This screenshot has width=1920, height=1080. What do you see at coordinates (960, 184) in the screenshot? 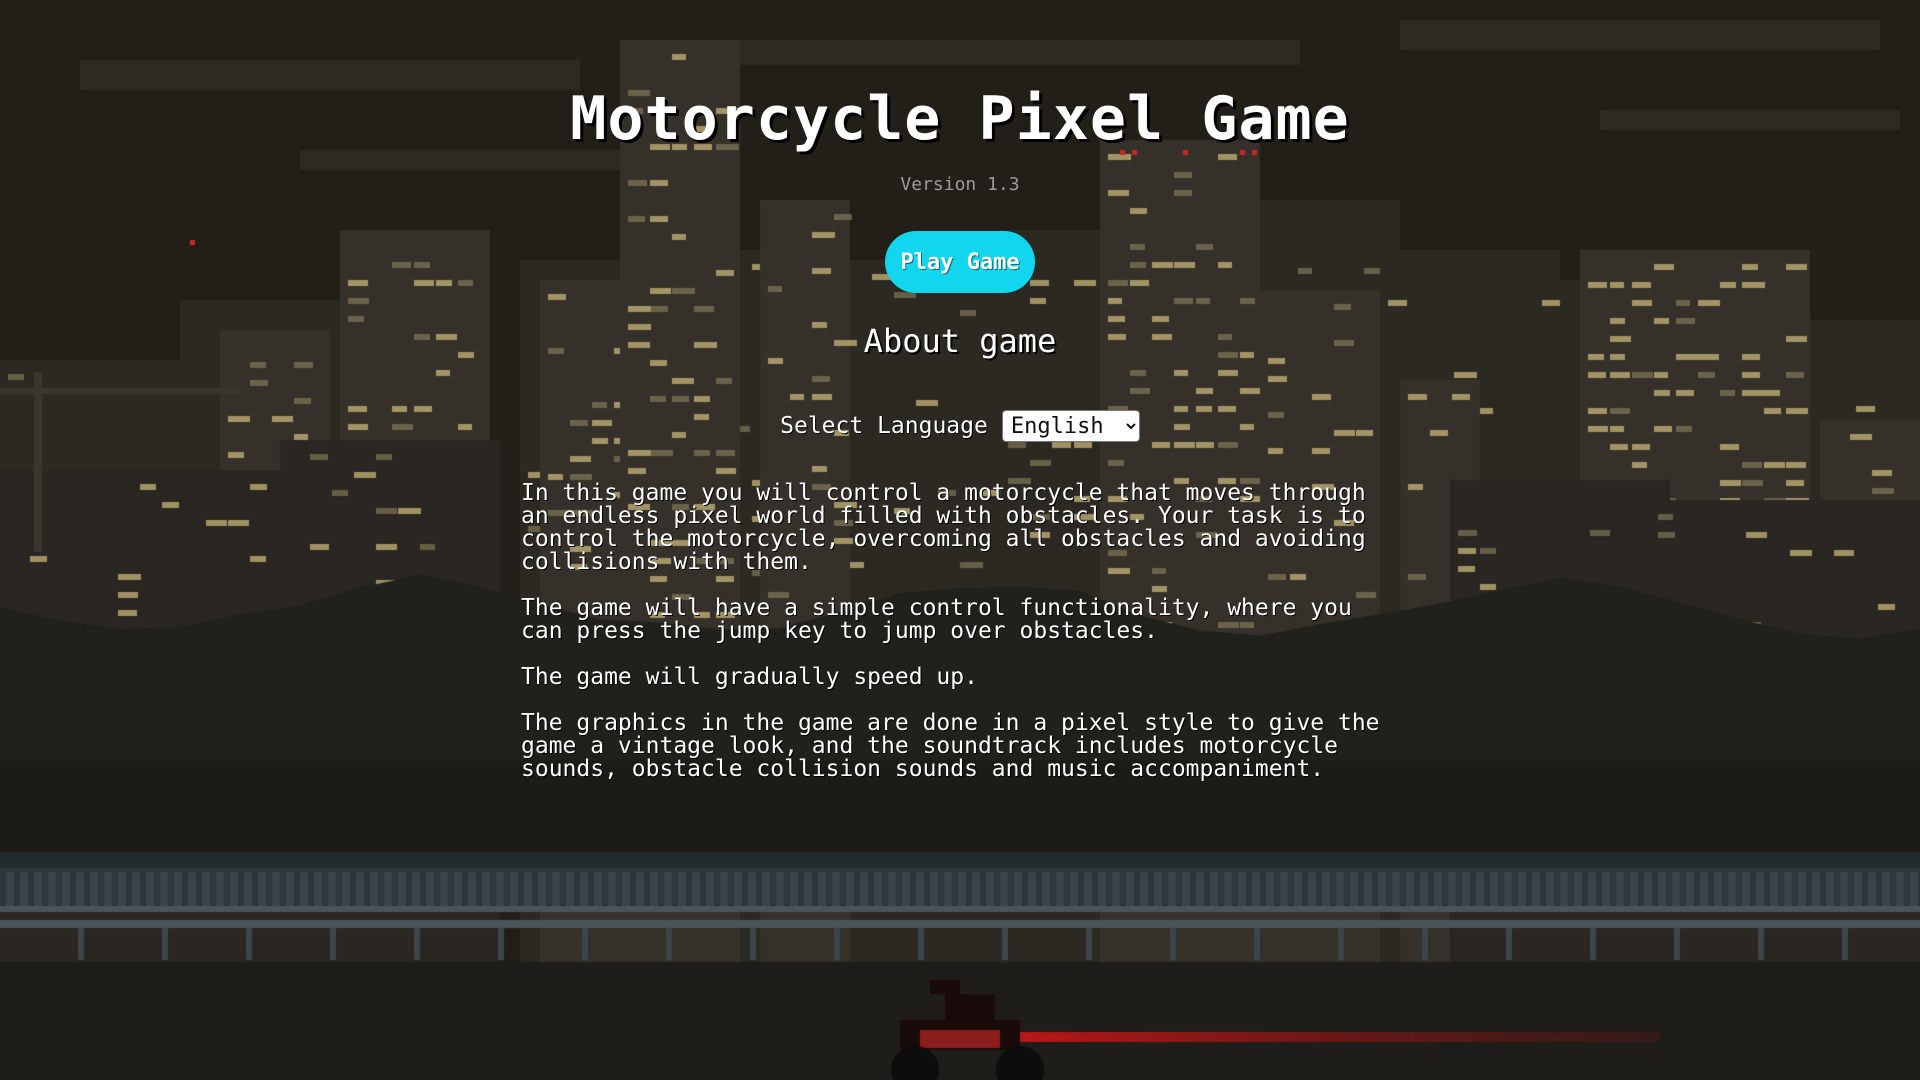
I see `version-label: Version 1.3` at bounding box center [960, 184].